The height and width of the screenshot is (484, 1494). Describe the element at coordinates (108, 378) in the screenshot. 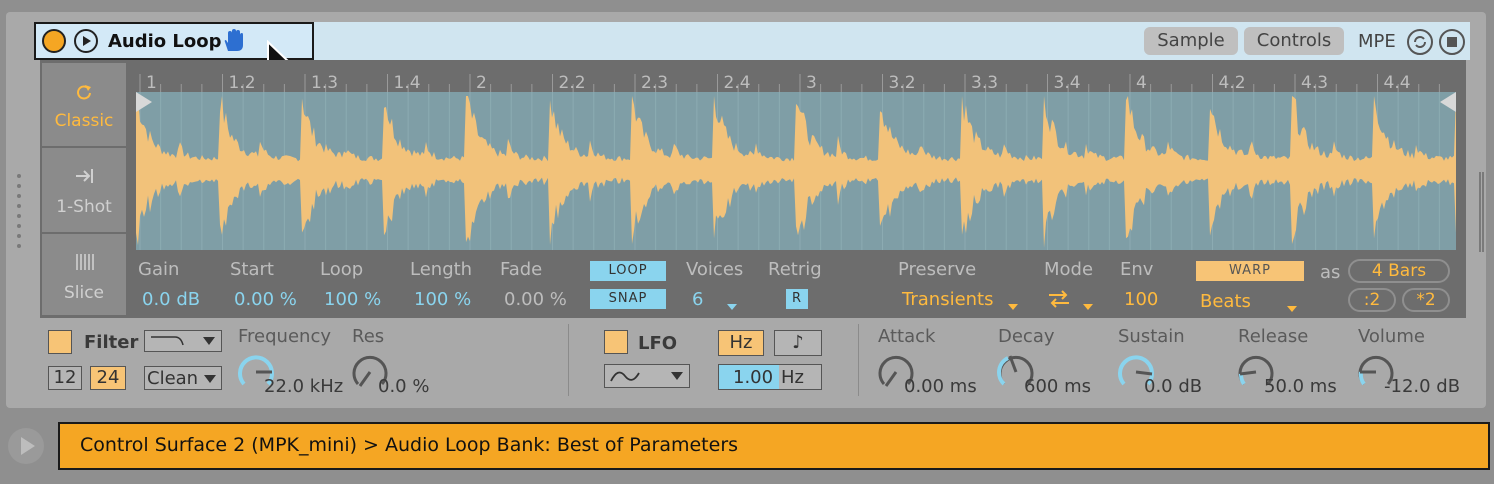

I see `slope-24-button: 24` at that location.